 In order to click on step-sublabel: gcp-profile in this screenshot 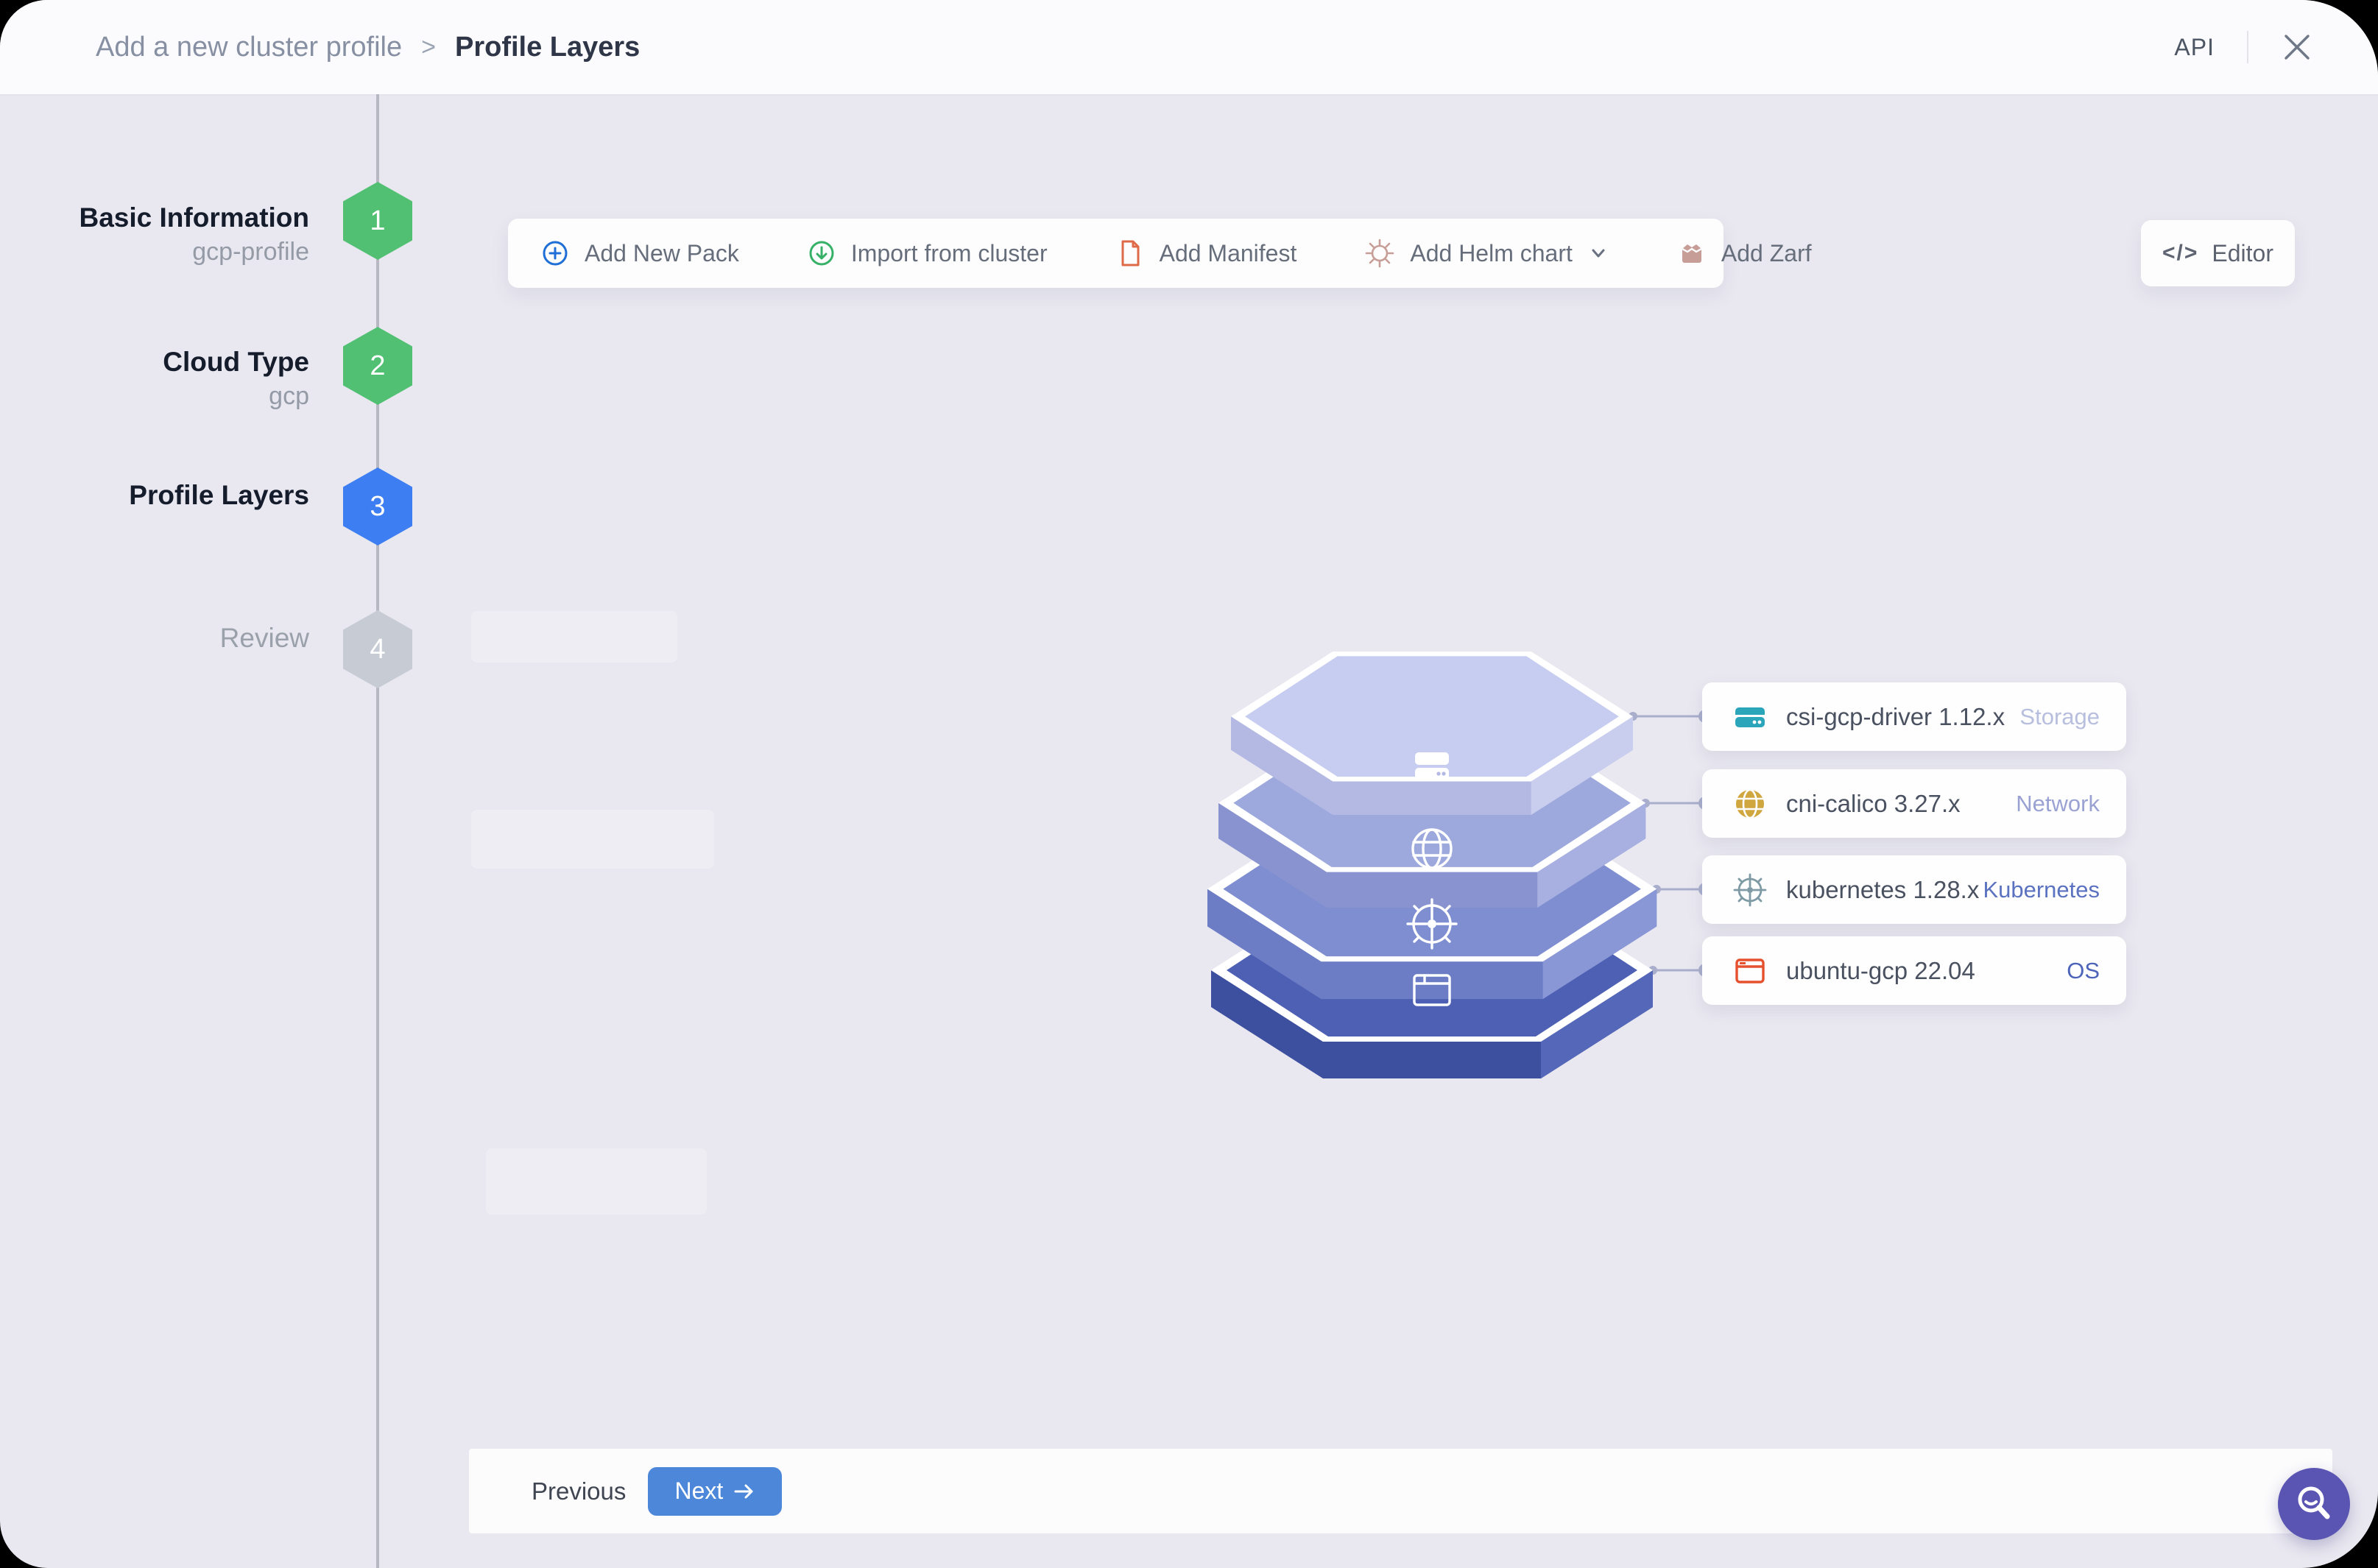, I will do `click(250, 252)`.